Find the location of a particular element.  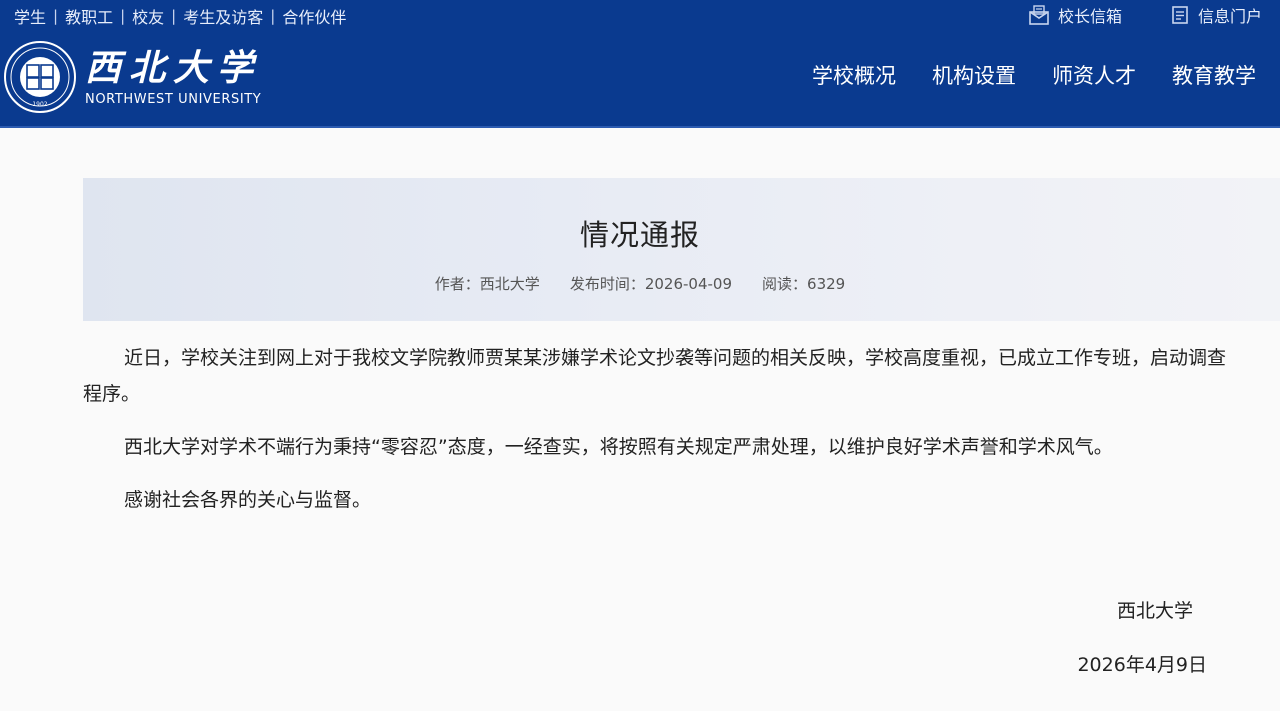

link-students: 学生 is located at coordinates (30, 16).